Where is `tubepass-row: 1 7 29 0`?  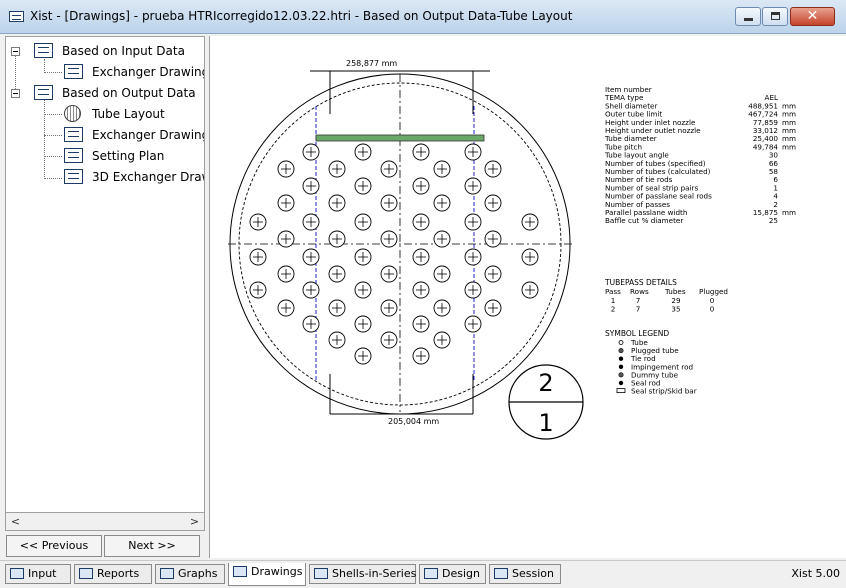
tubepass-row: 1 7 29 0 is located at coordinates (663, 300).